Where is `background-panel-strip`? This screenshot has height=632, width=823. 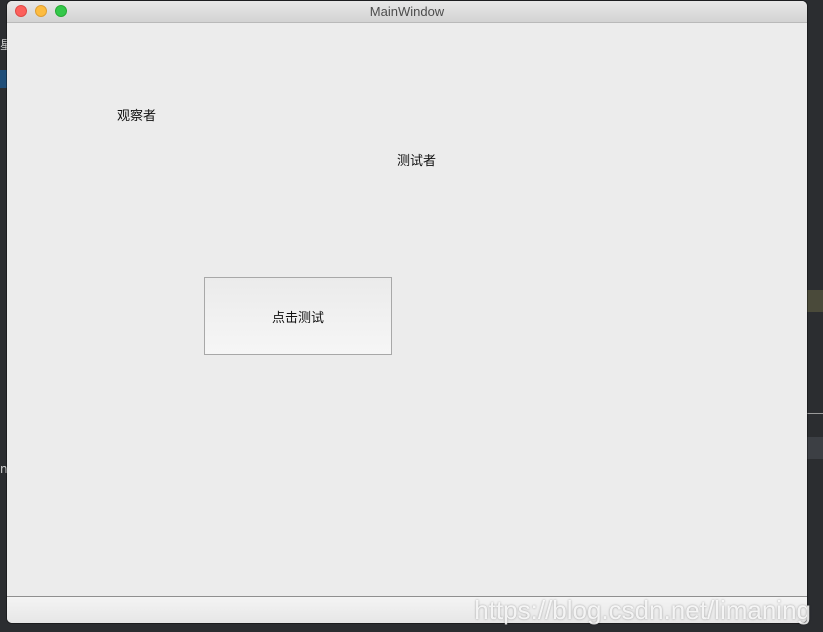 background-panel-strip is located at coordinates (814, 301).